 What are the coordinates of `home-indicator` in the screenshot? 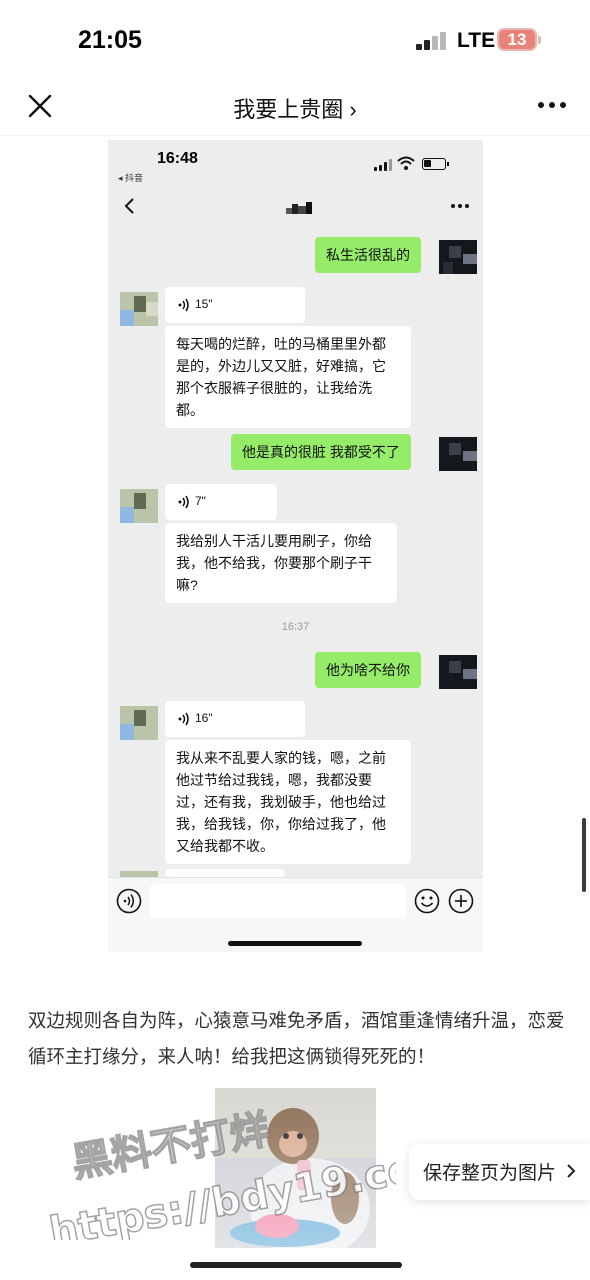 It's located at (296, 1265).